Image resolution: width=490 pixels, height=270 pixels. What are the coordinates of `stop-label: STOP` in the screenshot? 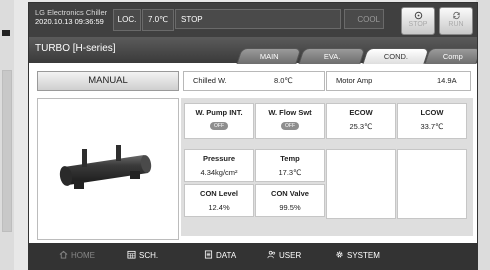 It's located at (418, 24).